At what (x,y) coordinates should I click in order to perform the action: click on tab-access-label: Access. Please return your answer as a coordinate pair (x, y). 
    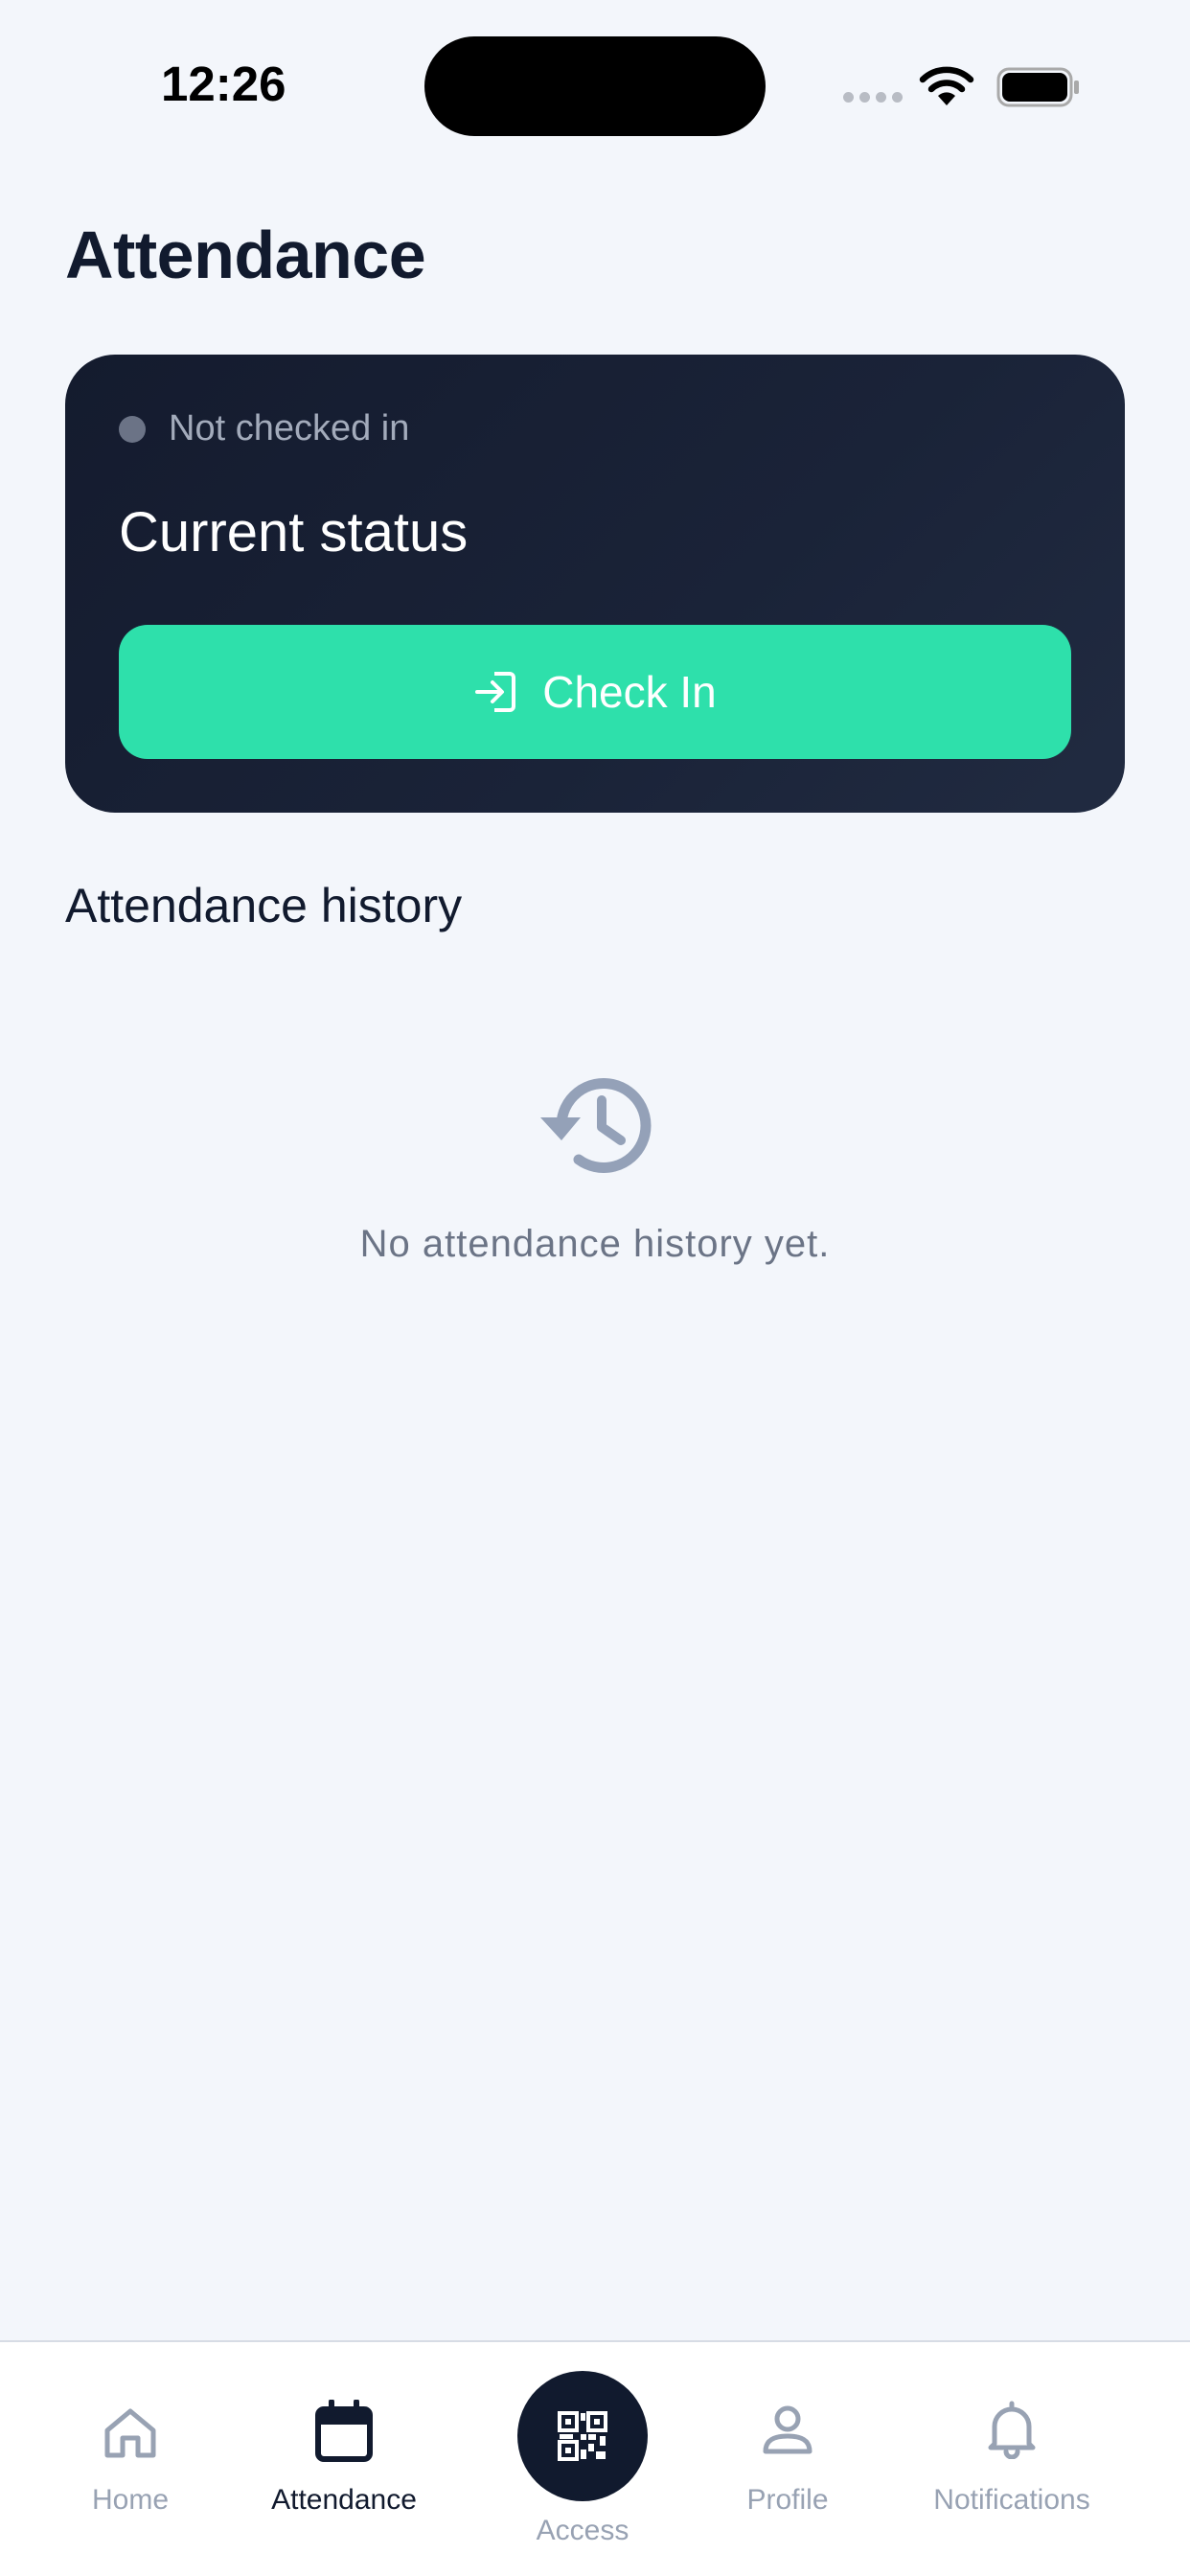
    Looking at the image, I should click on (583, 2530).